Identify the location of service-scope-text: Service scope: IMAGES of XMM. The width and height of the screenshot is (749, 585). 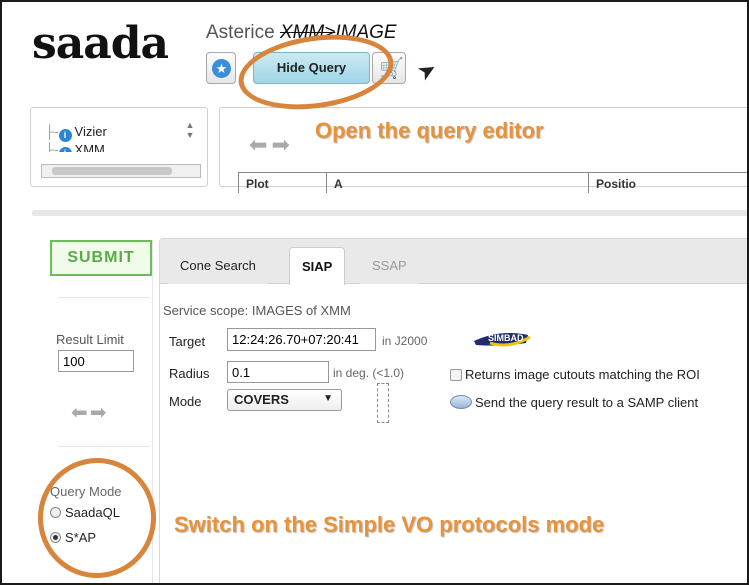
(257, 310).